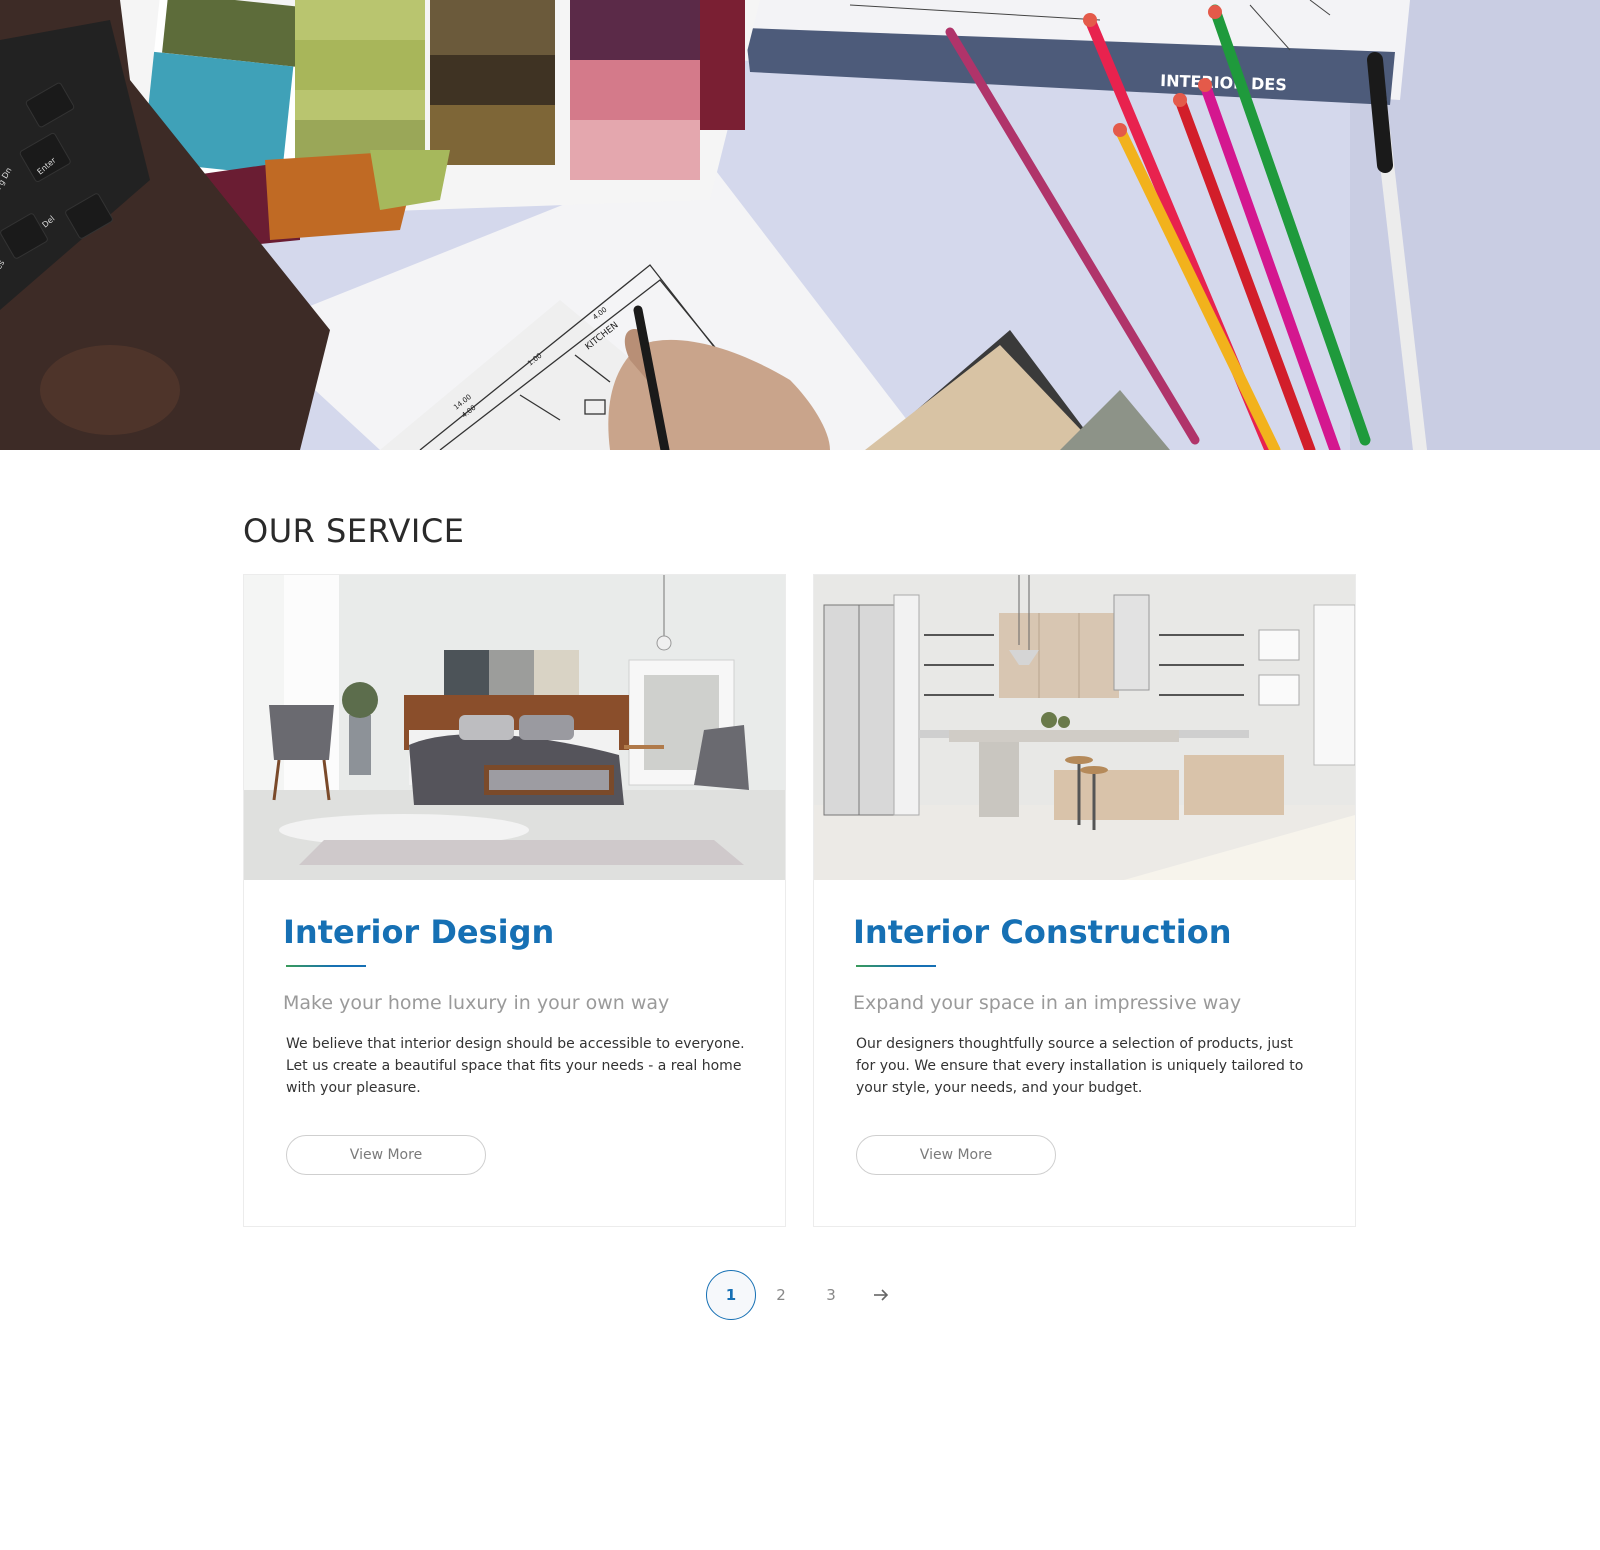 This screenshot has width=1600, height=1550. I want to click on card-subtitle: Make your home luxury in your own way, so click(476, 1003).